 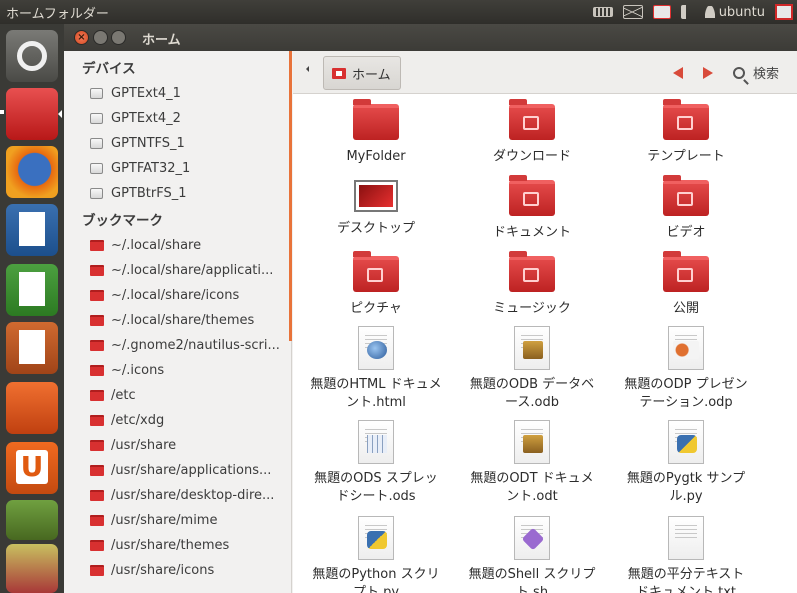 I want to click on sidebar-device-item: GPTNTFS_1, so click(x=190, y=143).